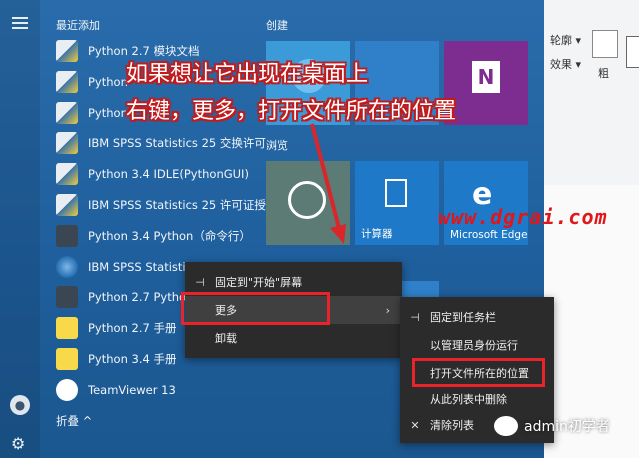 The width and height of the screenshot is (639, 458). Describe the element at coordinates (489, 235) in the screenshot. I see `tile-edge-label: Microsoft Edge` at that location.